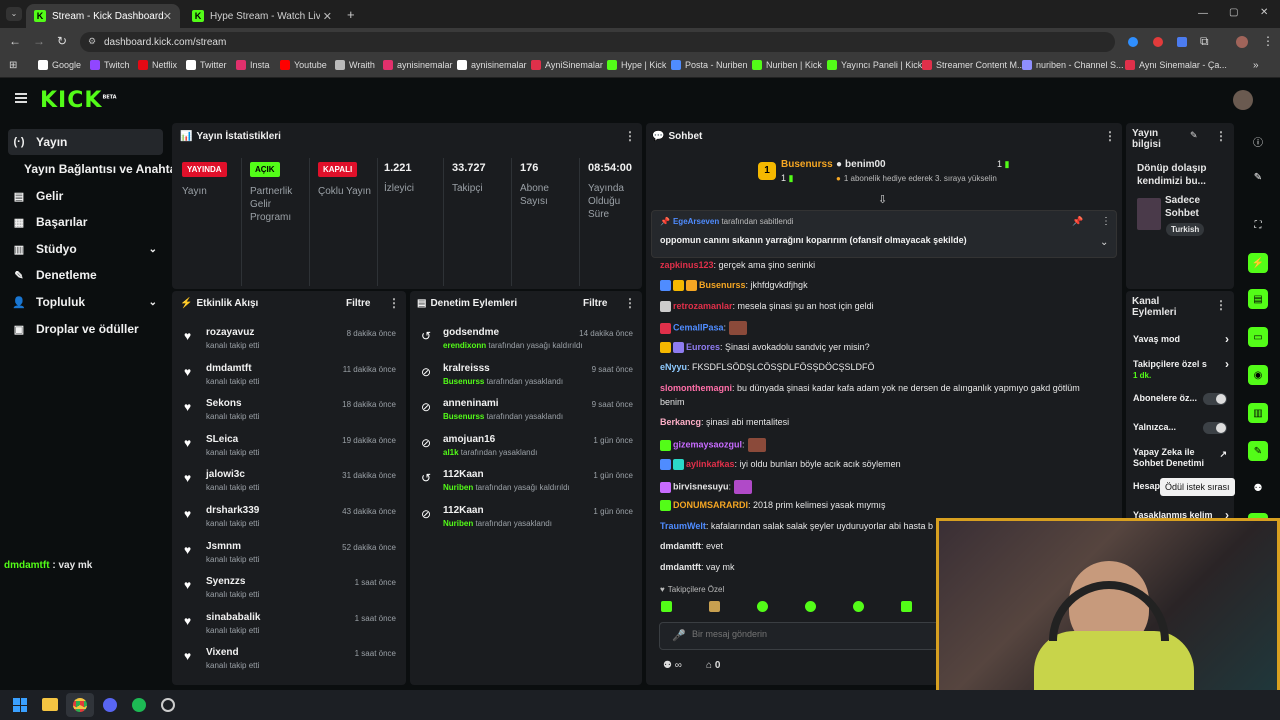 The height and width of the screenshot is (720, 1280). Describe the element at coordinates (85, 302) in the screenshot. I see `sidebar-item: 👤 Topluluk ⌄` at that location.